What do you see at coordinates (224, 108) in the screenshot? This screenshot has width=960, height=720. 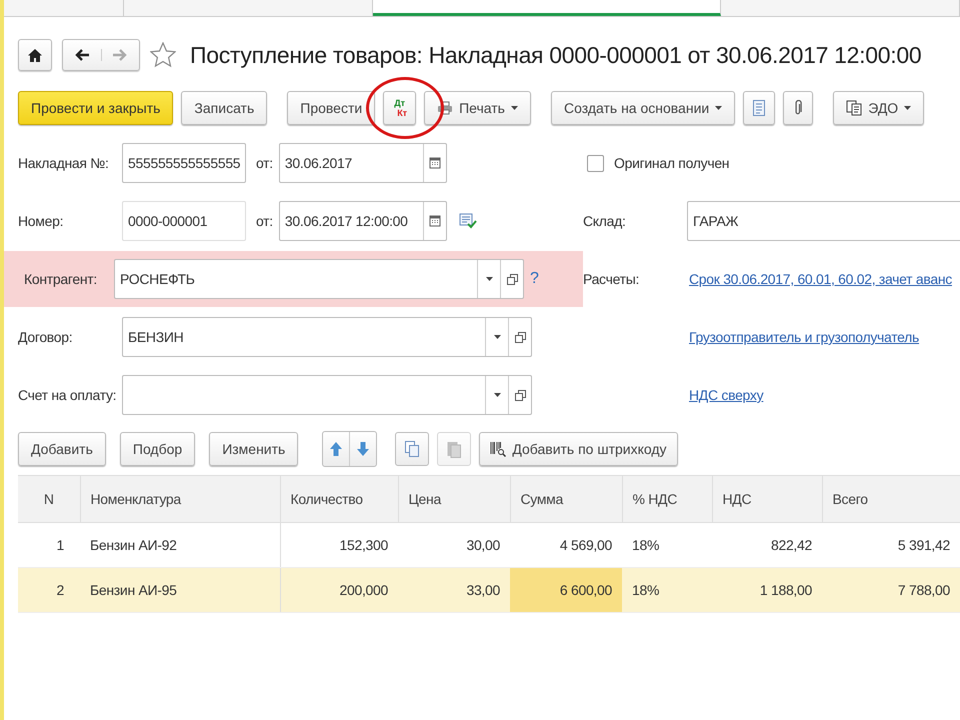 I see `toolbar-button: Записать` at bounding box center [224, 108].